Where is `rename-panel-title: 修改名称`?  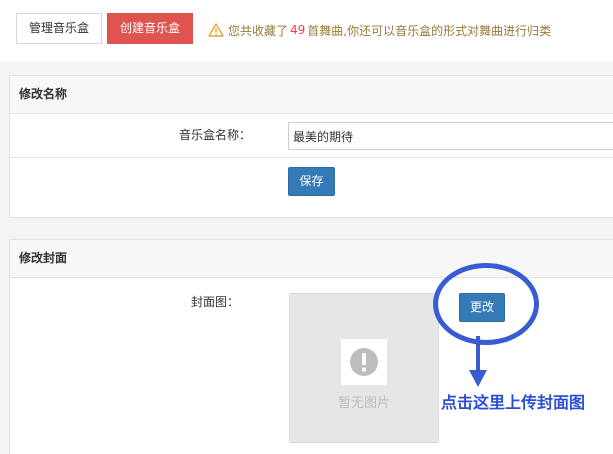 rename-panel-title: 修改名称 is located at coordinates (311, 95).